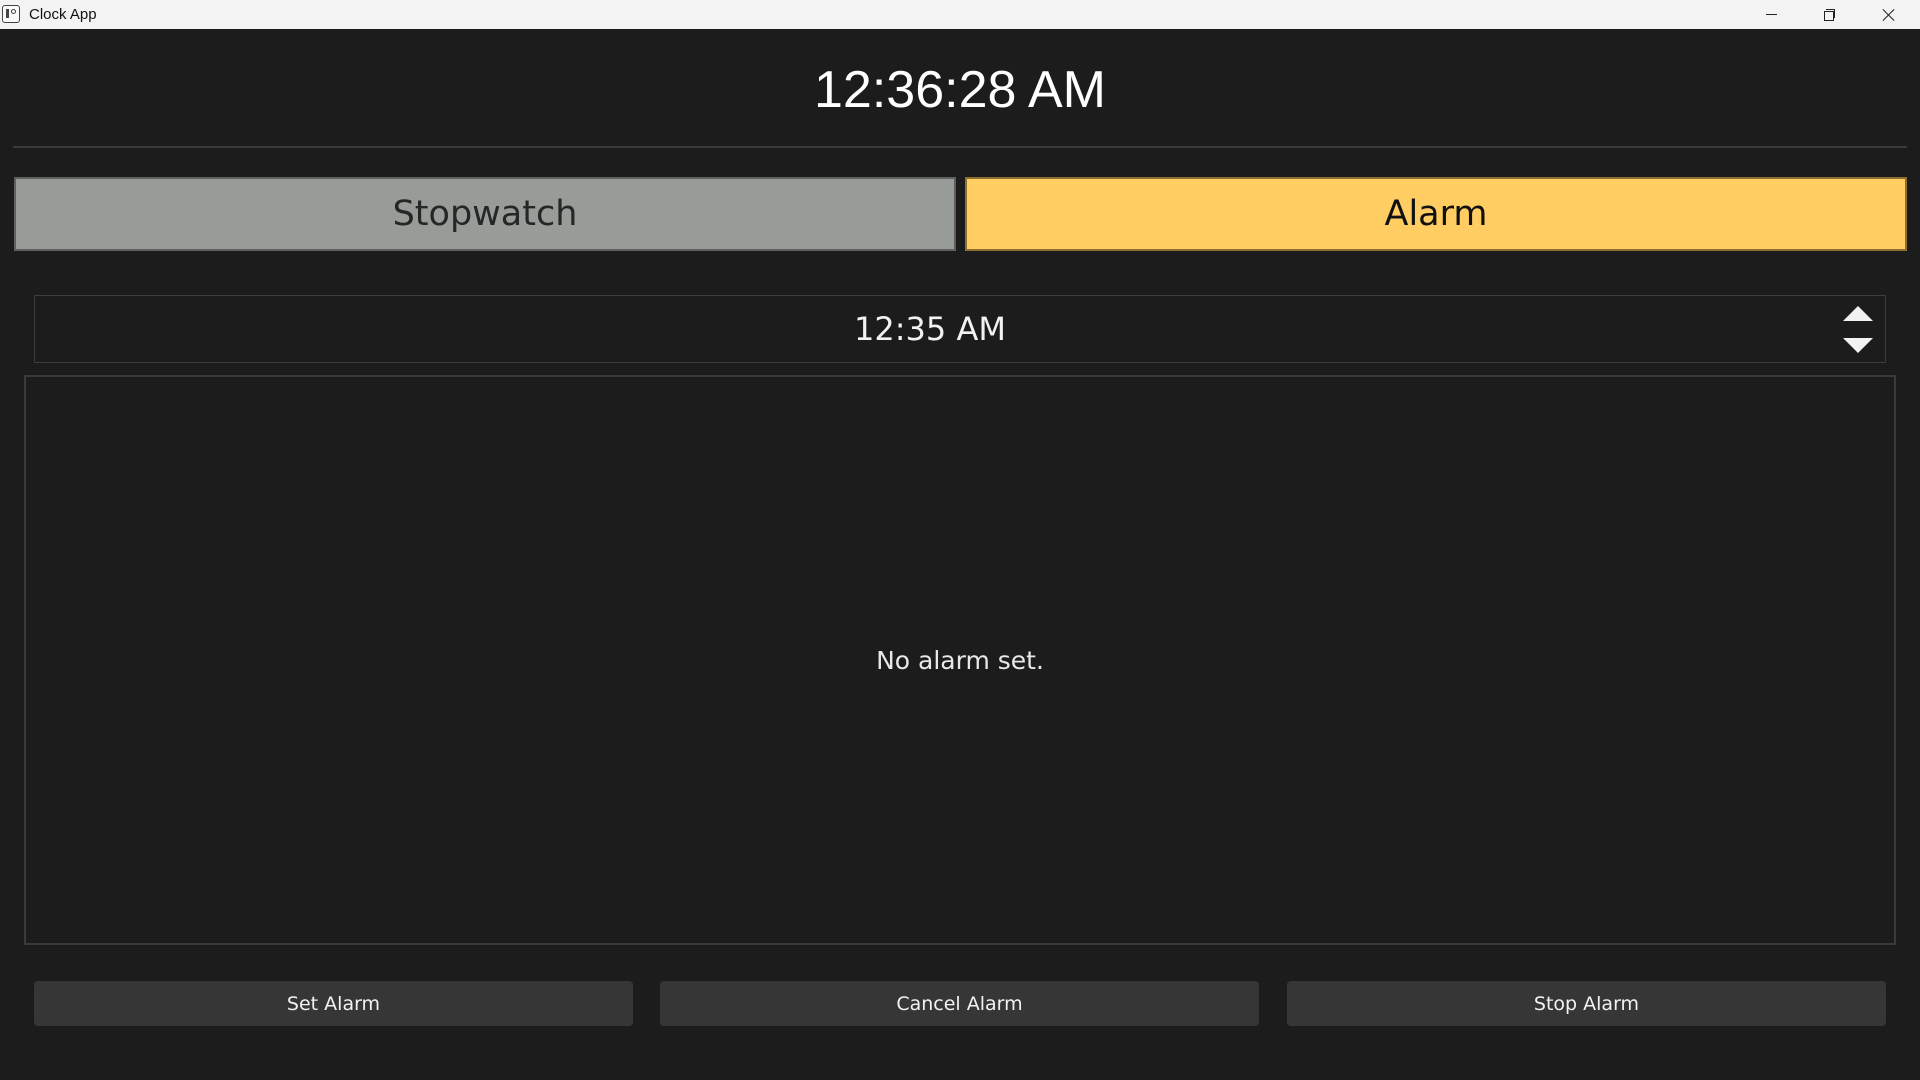 The image size is (1920, 1080). Describe the element at coordinates (960, 147) in the screenshot. I see `header-divider` at that location.